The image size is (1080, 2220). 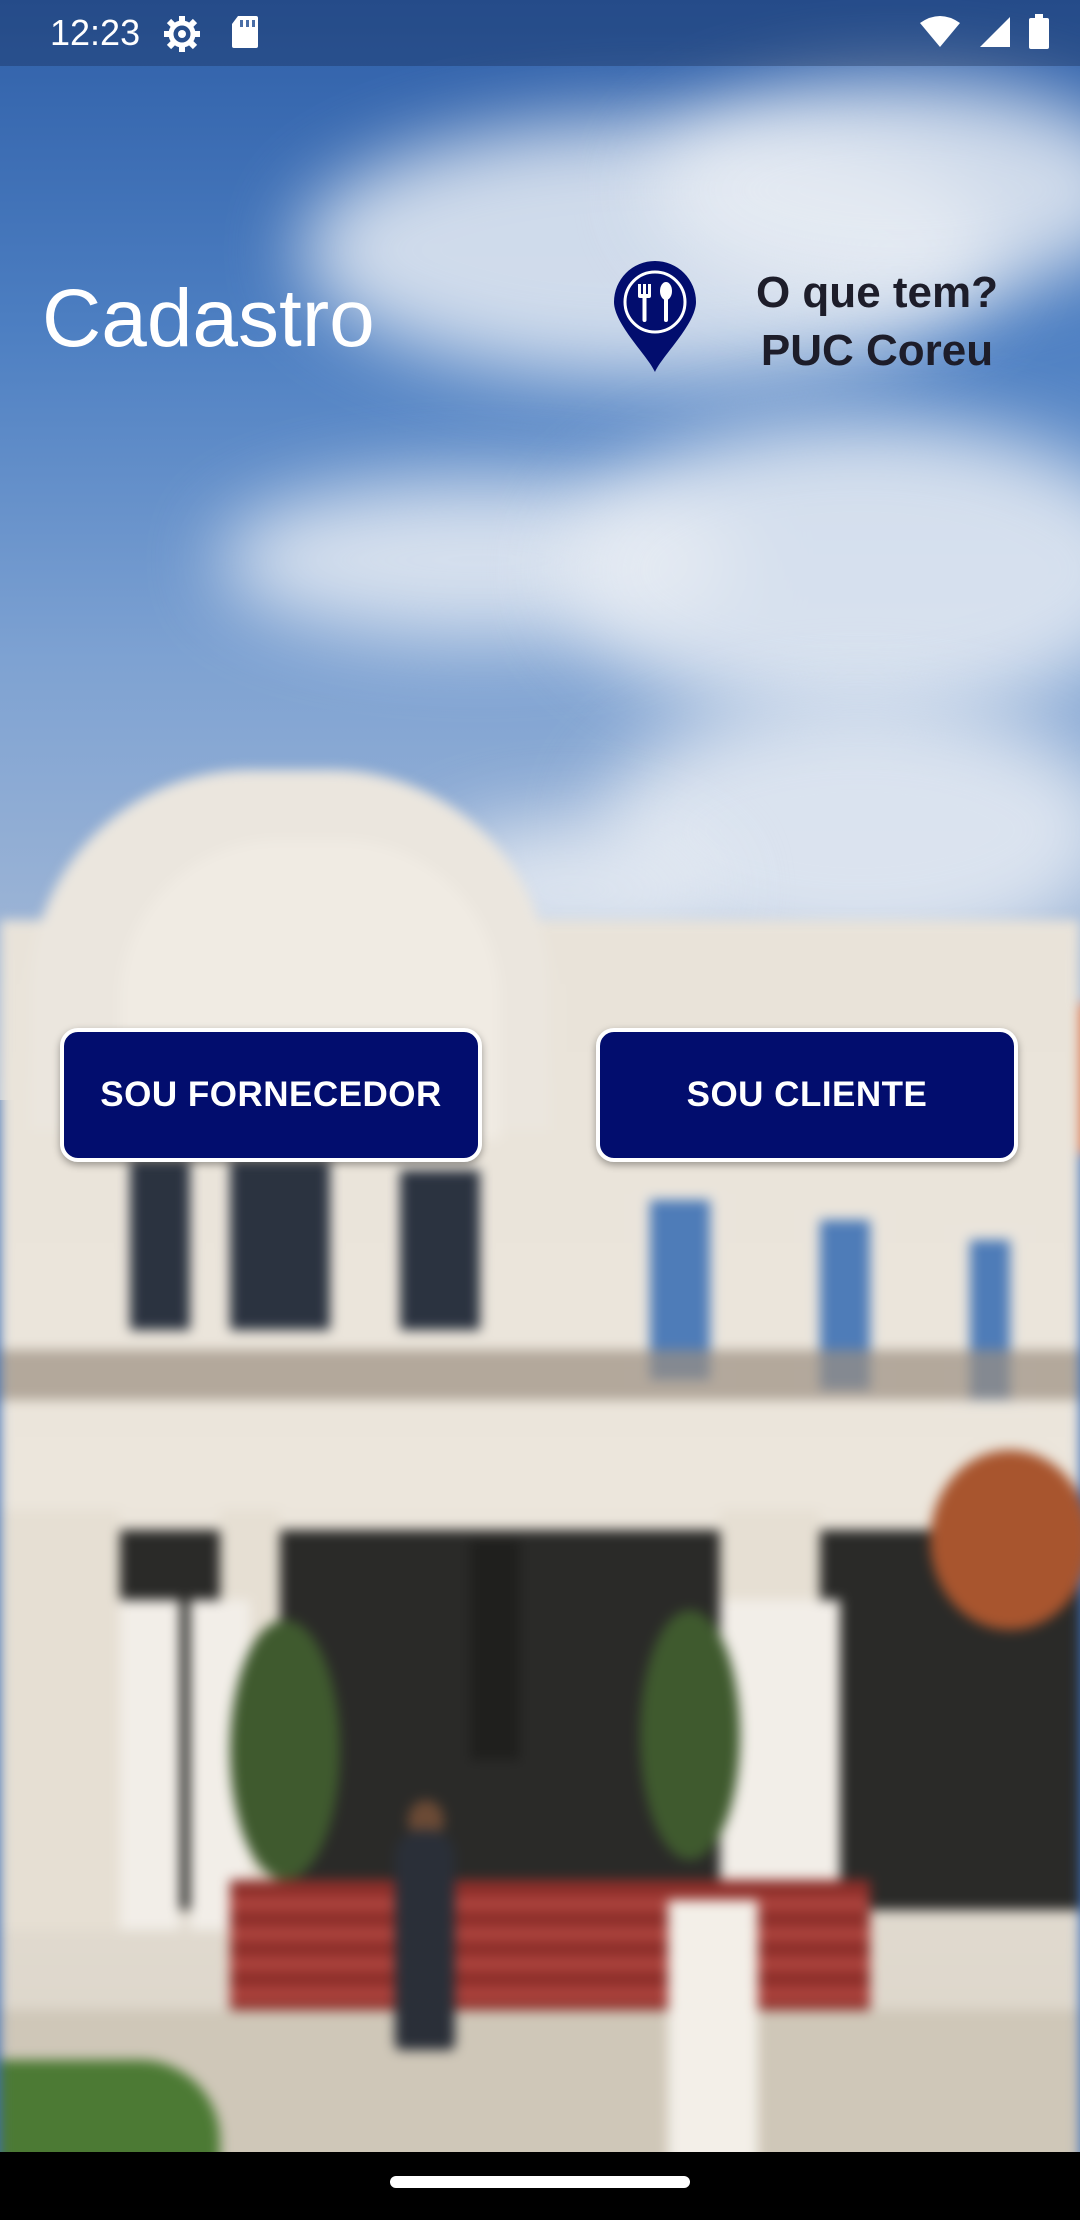 I want to click on client-button: SOU CLIENTE, so click(x=807, y=1095).